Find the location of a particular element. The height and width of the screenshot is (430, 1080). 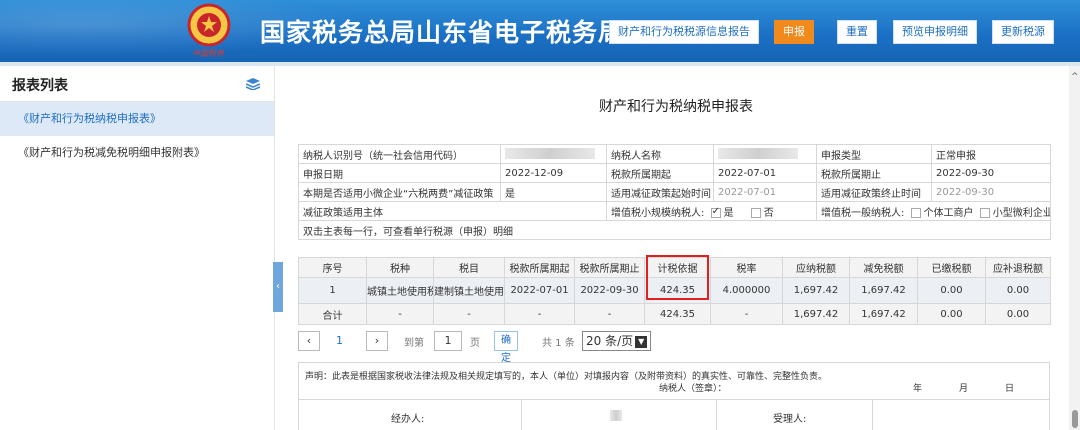

sidebar-item-relief-schedule: 《财产和行为税减免税明细申报附表》 is located at coordinates (137, 153).